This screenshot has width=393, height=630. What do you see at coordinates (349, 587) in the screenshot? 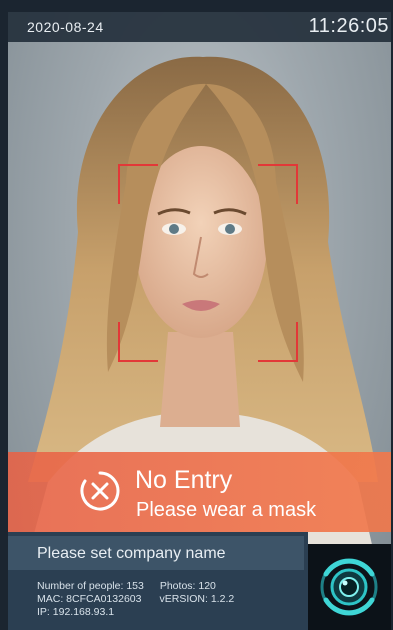
I see `camera-lens-logo-icon` at bounding box center [349, 587].